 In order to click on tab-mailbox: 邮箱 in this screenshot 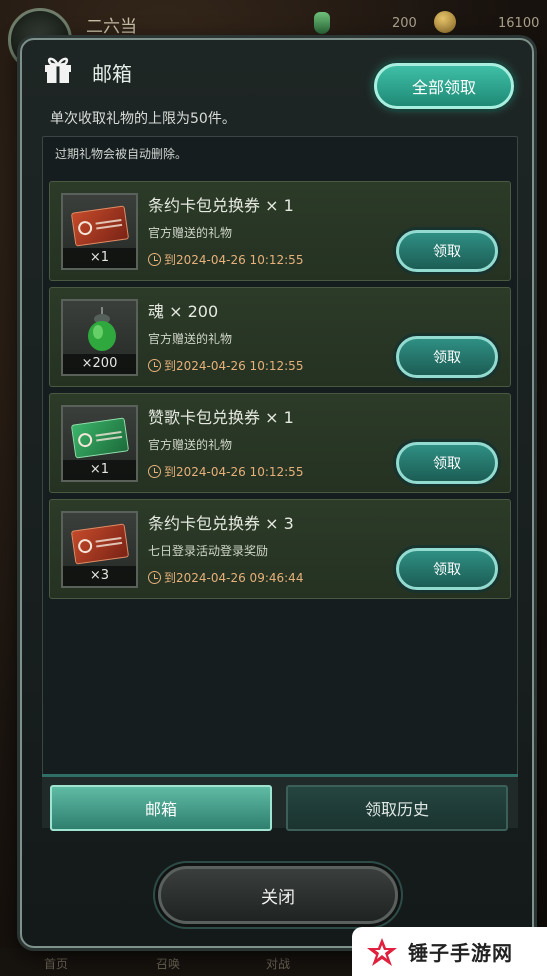, I will do `click(161, 808)`.